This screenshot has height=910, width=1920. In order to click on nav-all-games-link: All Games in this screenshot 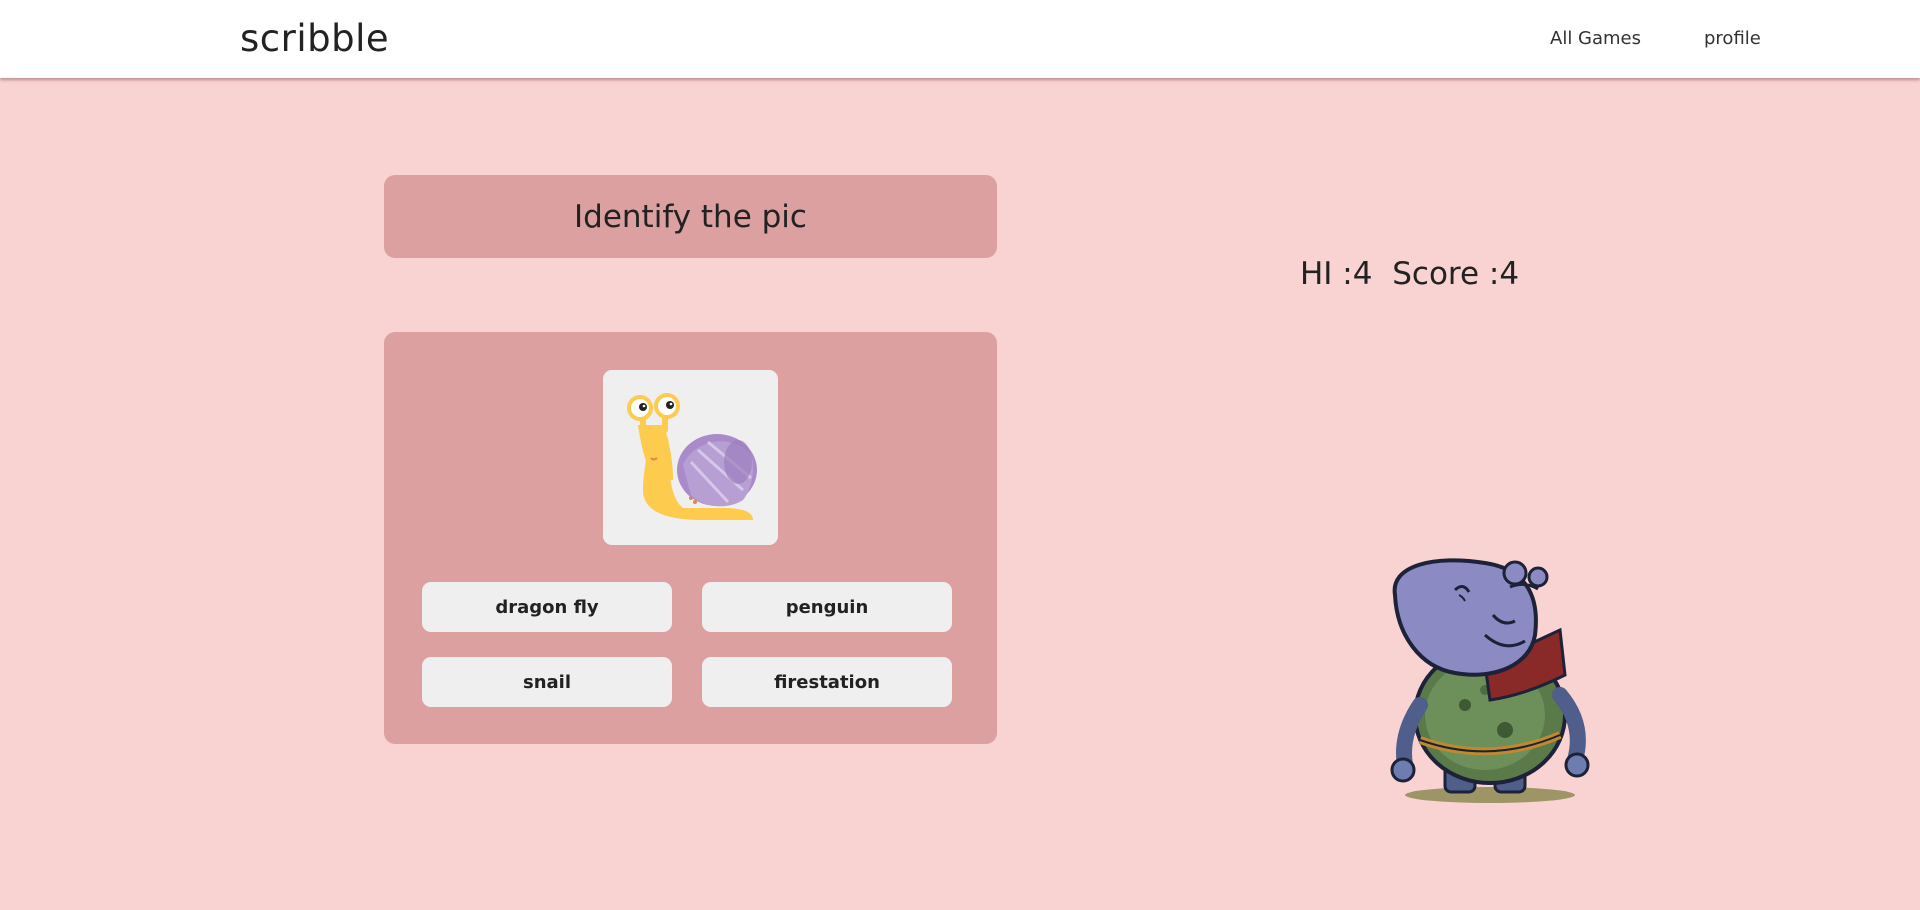, I will do `click(1595, 38)`.